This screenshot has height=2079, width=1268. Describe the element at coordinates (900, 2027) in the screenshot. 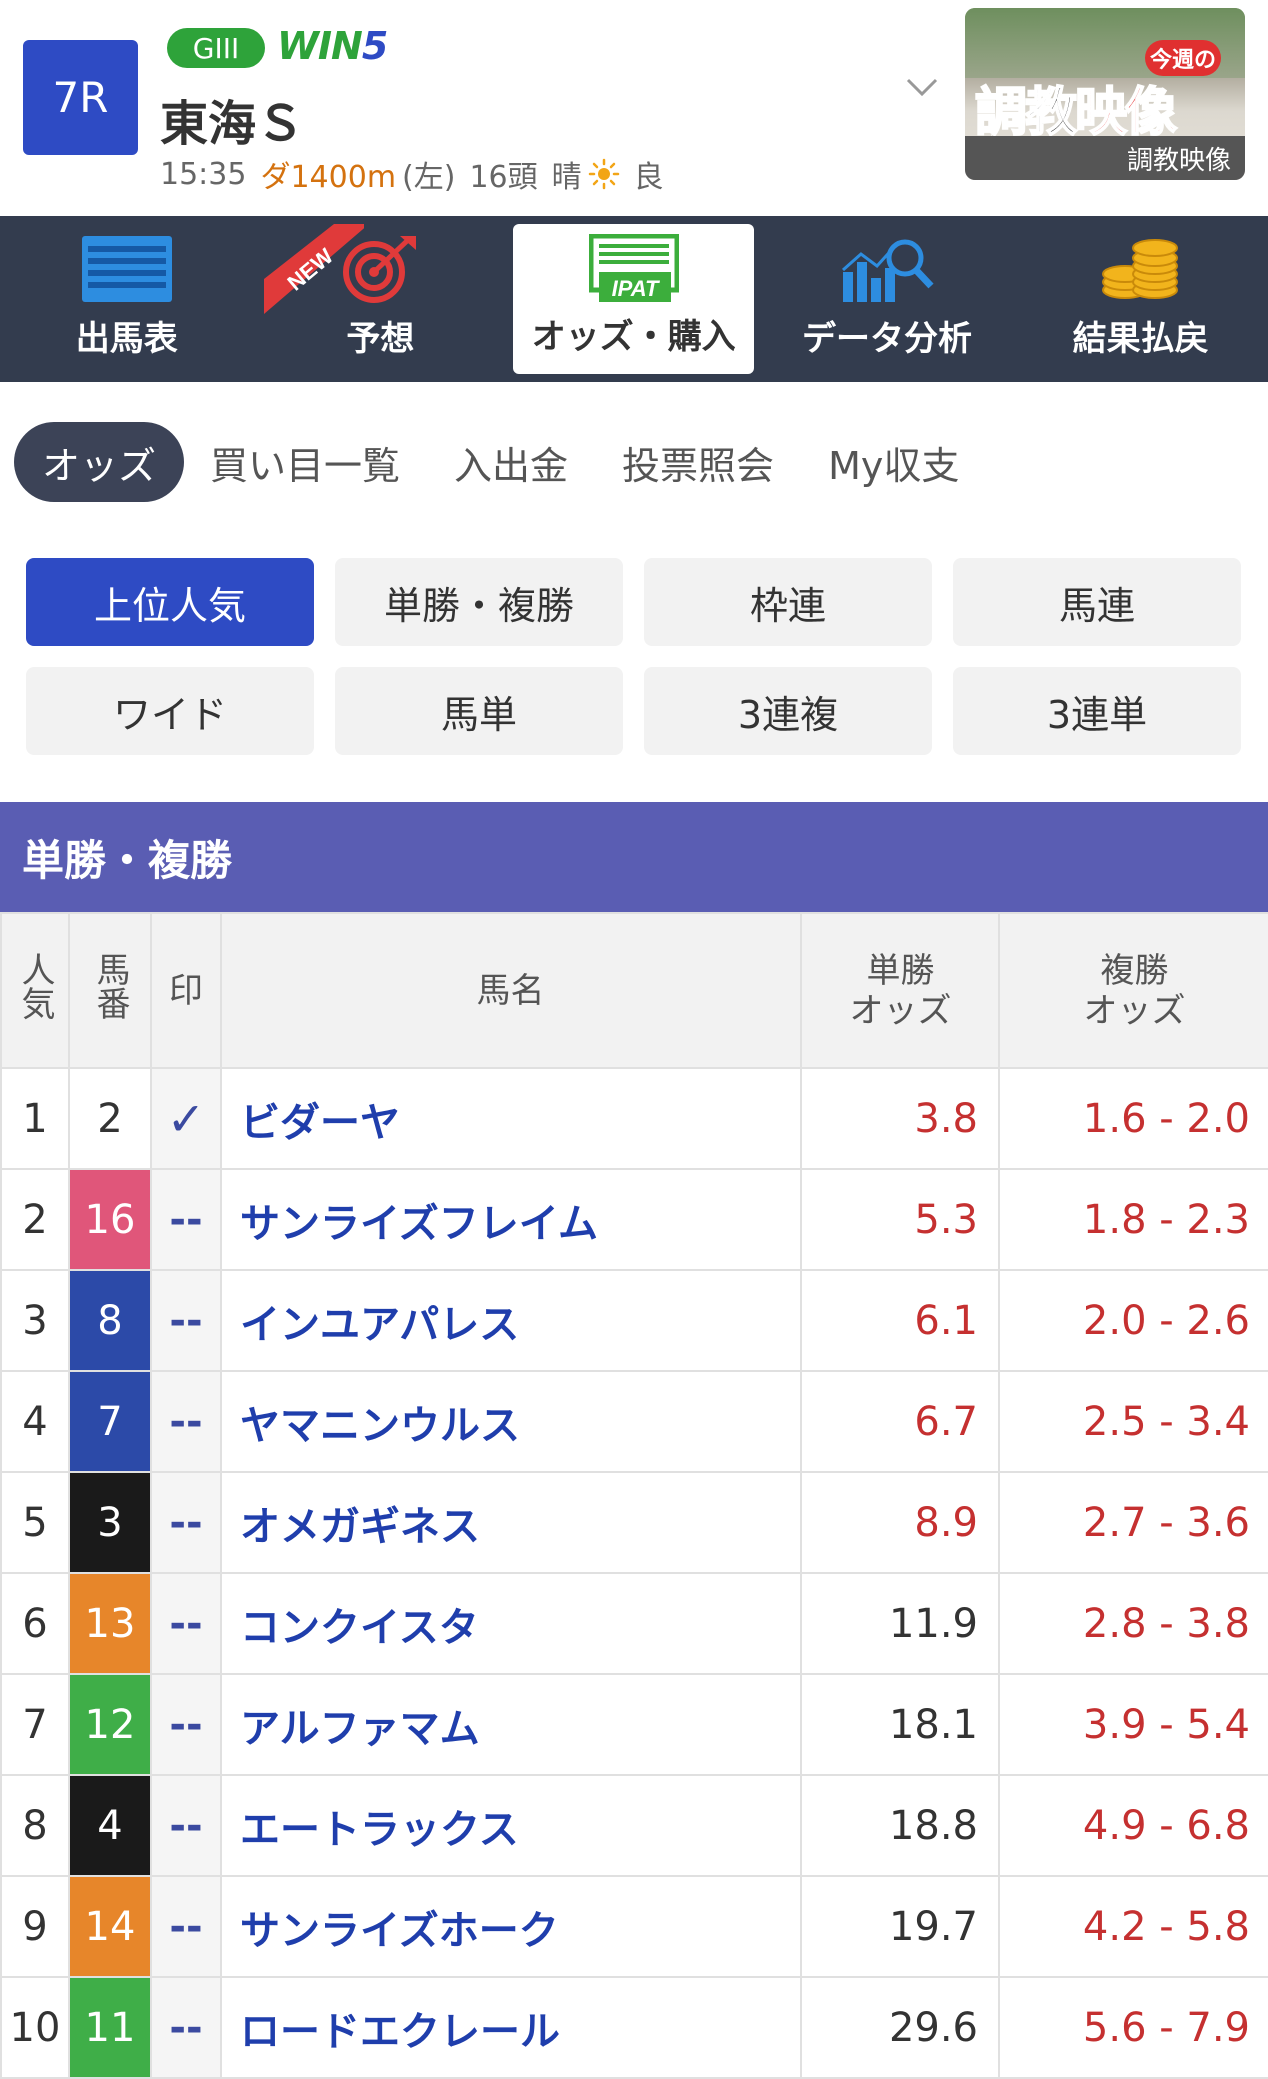

I see `win-odds-cell: 29.6` at that location.